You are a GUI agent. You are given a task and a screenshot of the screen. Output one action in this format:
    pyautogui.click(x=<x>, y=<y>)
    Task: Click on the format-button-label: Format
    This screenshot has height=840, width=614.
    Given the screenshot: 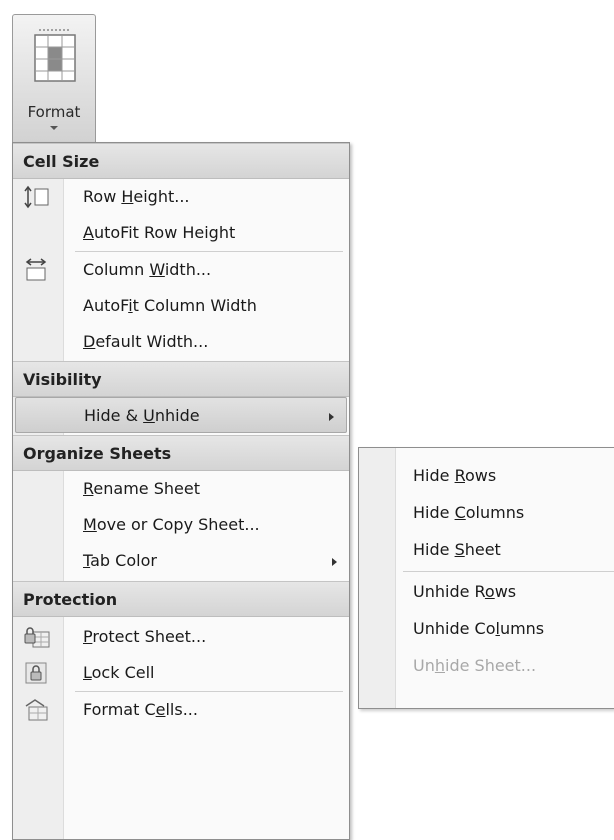 What is the action you would take?
    pyautogui.click(x=54, y=112)
    